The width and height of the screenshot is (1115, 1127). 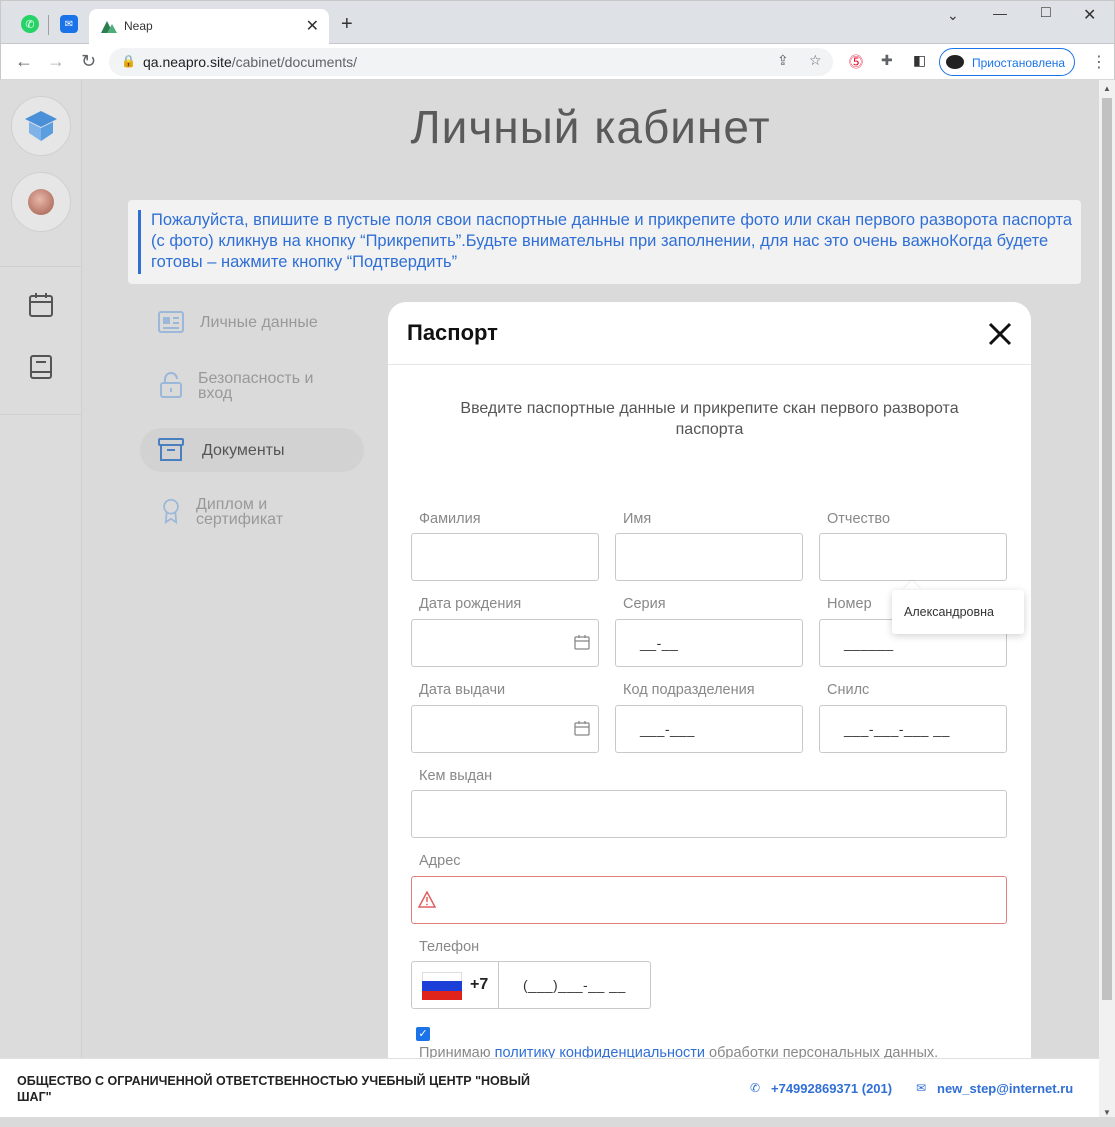 What do you see at coordinates (831, 1088) in the screenshot?
I see `footer-phone-link: +74992869371 (201)` at bounding box center [831, 1088].